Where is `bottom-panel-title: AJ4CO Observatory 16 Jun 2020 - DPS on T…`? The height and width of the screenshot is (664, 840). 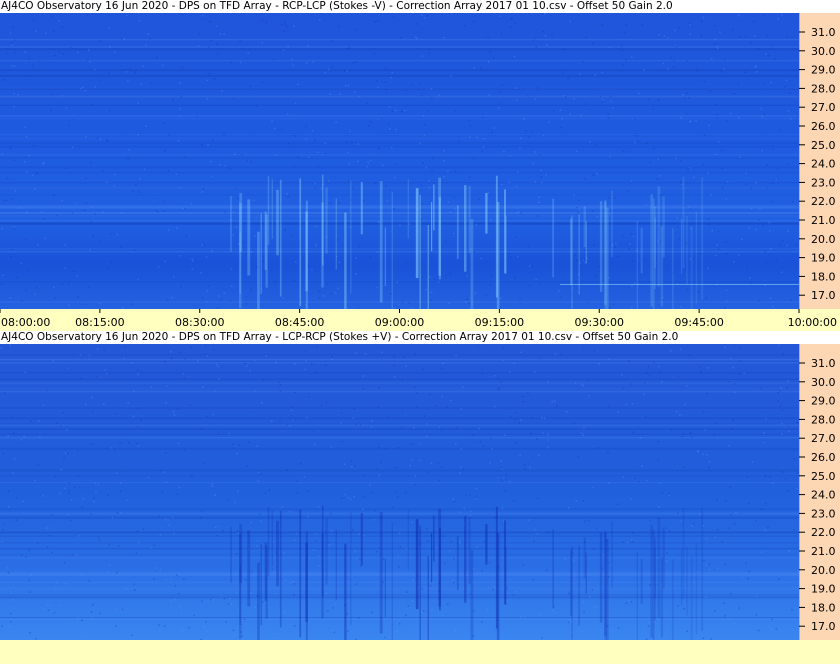 bottom-panel-title: AJ4CO Observatory 16 Jun 2020 - DPS on T… is located at coordinates (420, 337).